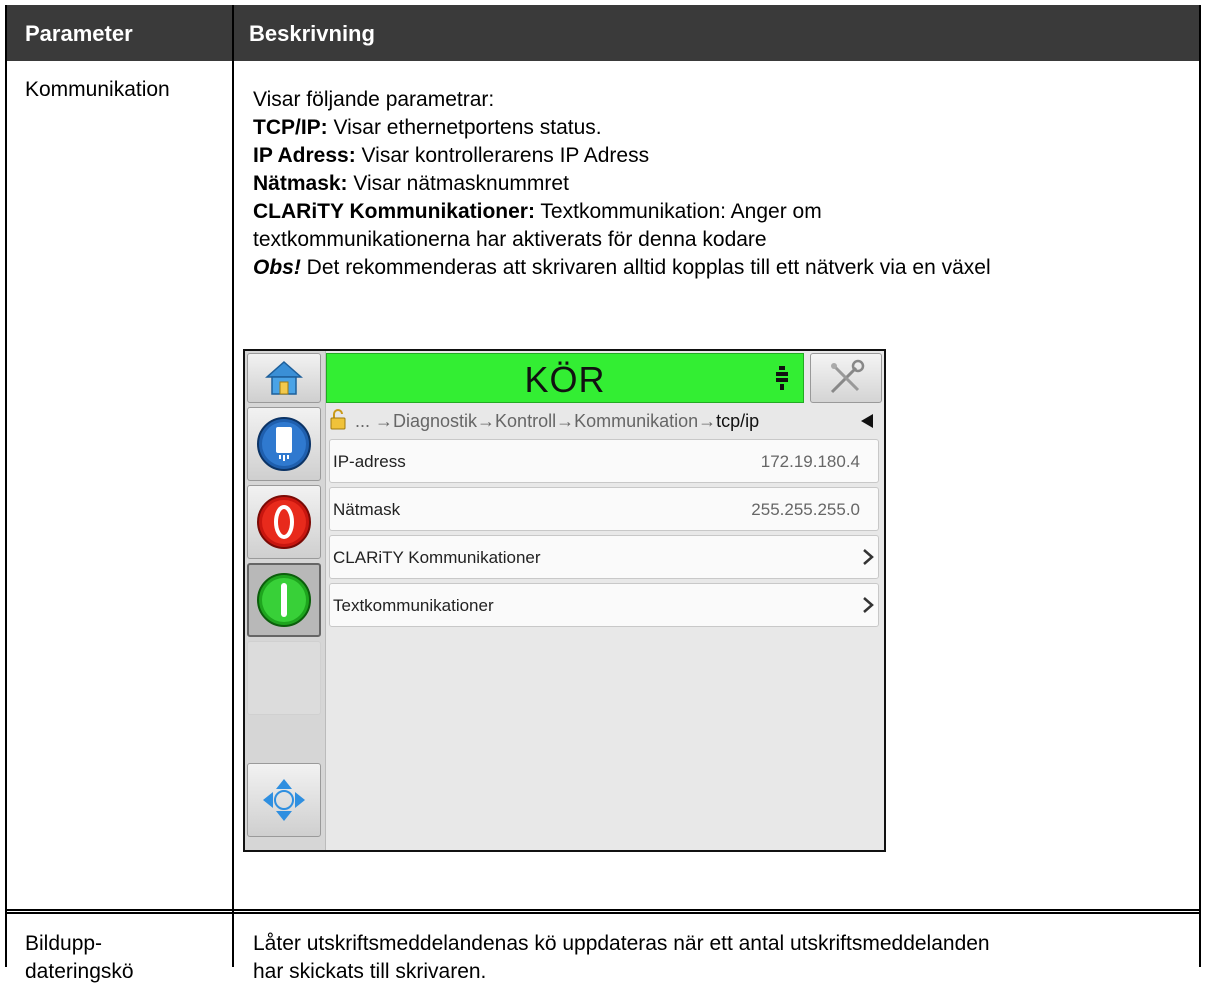  I want to click on desc-line: Nätmask: Visar nätmasknummret, so click(411, 183).